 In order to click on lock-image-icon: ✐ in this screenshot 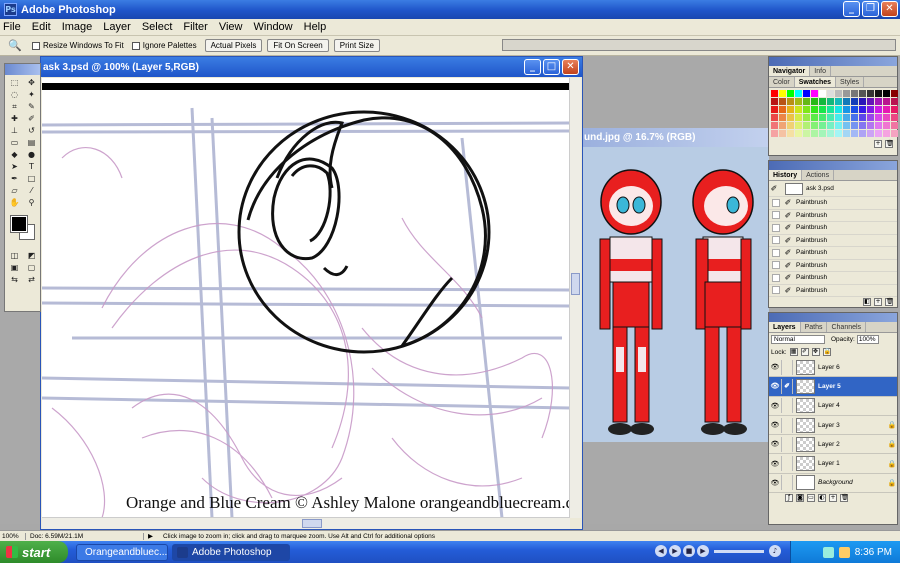, I will do `click(804, 352)`.